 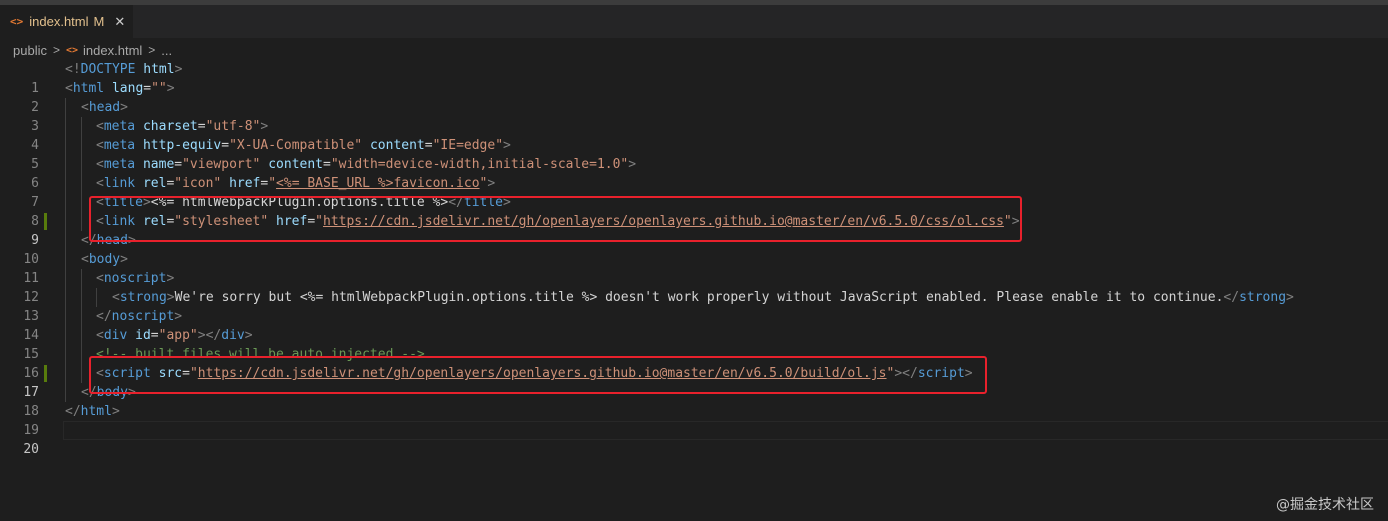 What do you see at coordinates (119, 22) in the screenshot?
I see `close-icon: ✕` at bounding box center [119, 22].